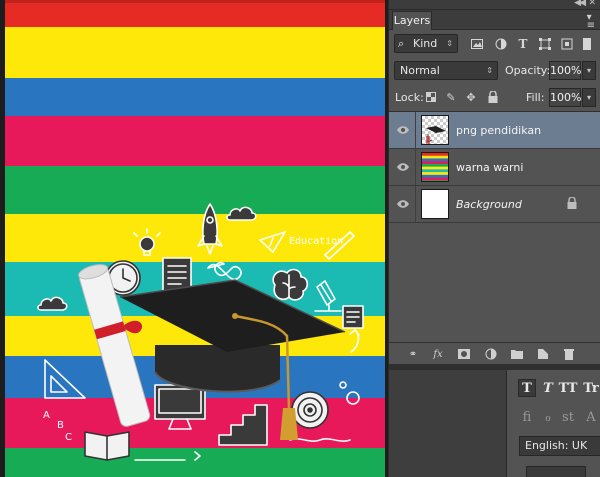  What do you see at coordinates (224, 271) in the screenshot?
I see `infinity-icon` at bounding box center [224, 271].